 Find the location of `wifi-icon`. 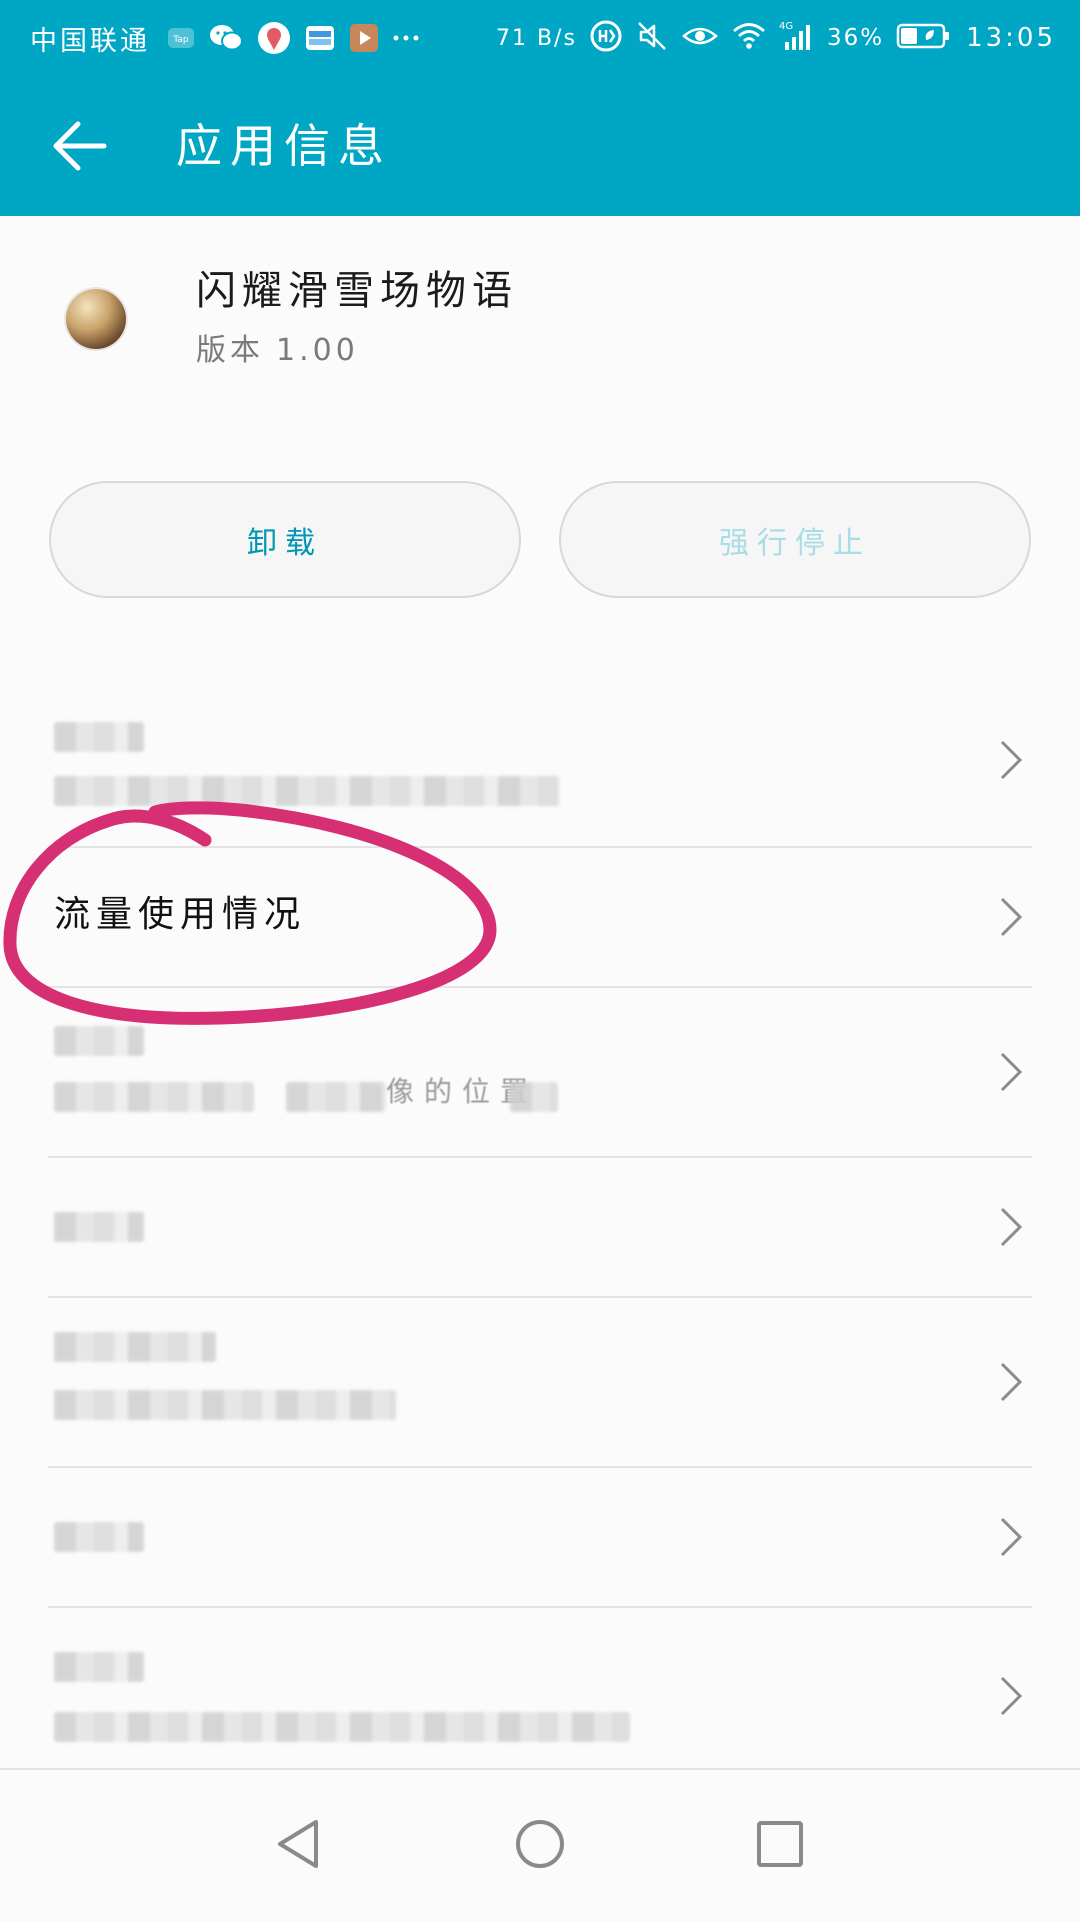

wifi-icon is located at coordinates (749, 38).